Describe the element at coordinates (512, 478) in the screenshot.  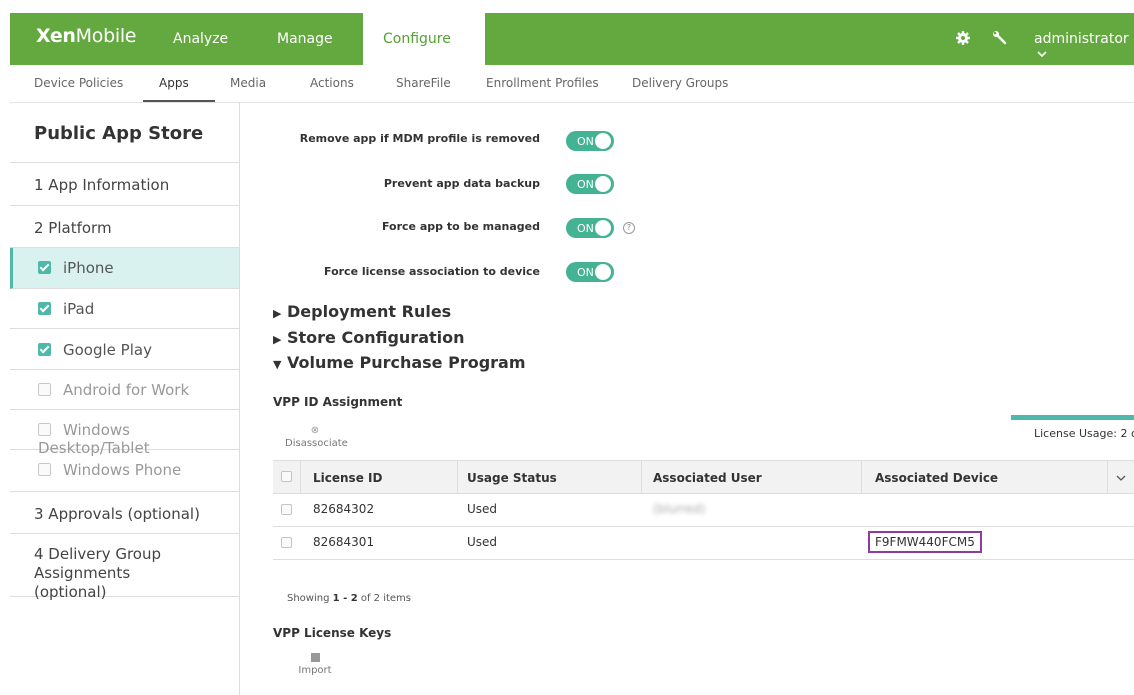
I see `column-usage-status: Usage Status` at that location.